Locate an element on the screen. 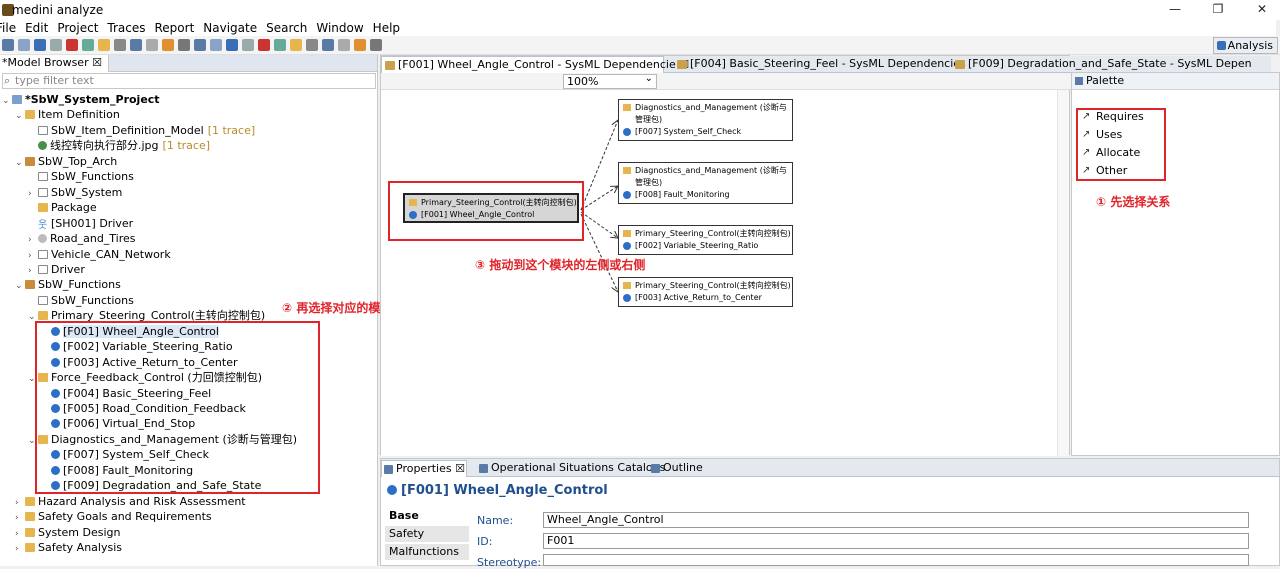 The width and height of the screenshot is (1280, 569). tree-item-label: SbW_Functions is located at coordinates (79, 285).